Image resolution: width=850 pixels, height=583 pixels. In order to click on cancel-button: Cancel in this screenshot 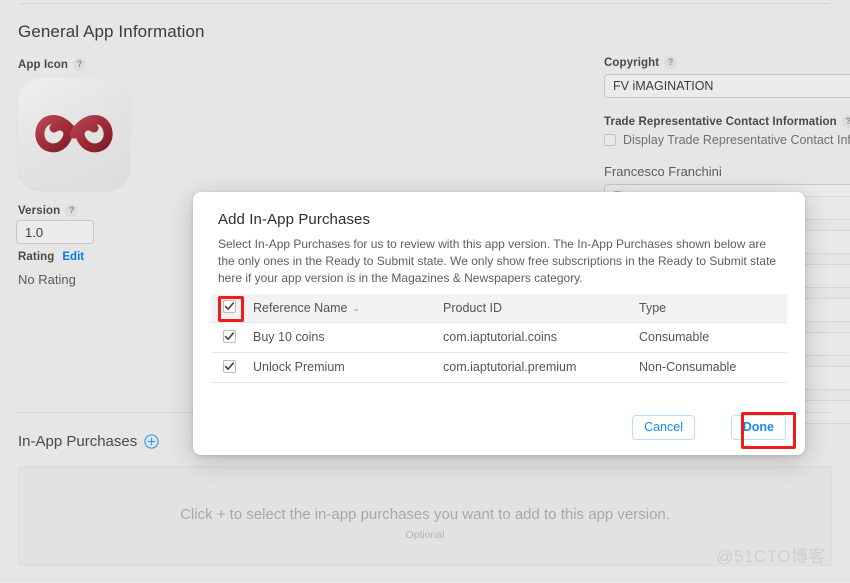, I will do `click(663, 427)`.